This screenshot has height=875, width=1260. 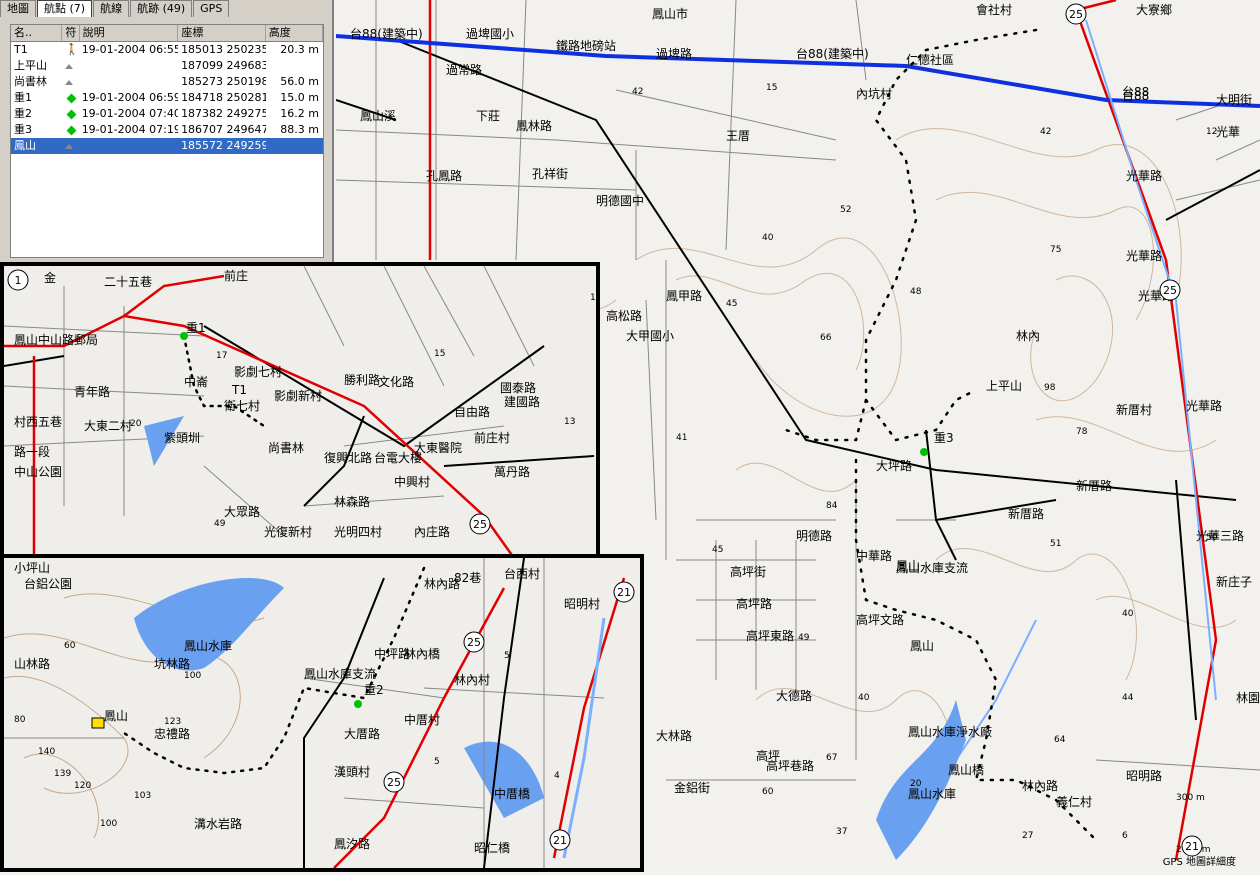 What do you see at coordinates (23, 113) in the screenshot?
I see `waypoint-name: 重2` at bounding box center [23, 113].